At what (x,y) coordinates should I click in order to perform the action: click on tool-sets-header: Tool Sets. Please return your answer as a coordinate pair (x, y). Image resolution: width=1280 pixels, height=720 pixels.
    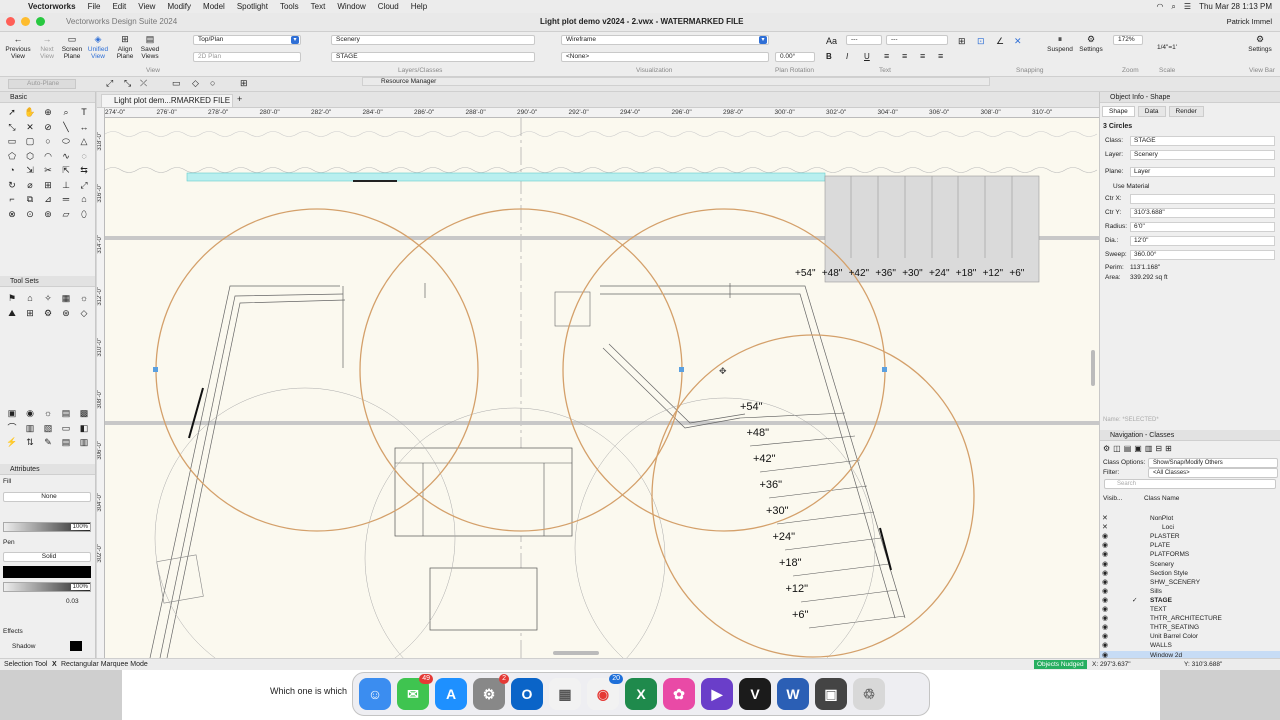
    Looking at the image, I should click on (47, 281).